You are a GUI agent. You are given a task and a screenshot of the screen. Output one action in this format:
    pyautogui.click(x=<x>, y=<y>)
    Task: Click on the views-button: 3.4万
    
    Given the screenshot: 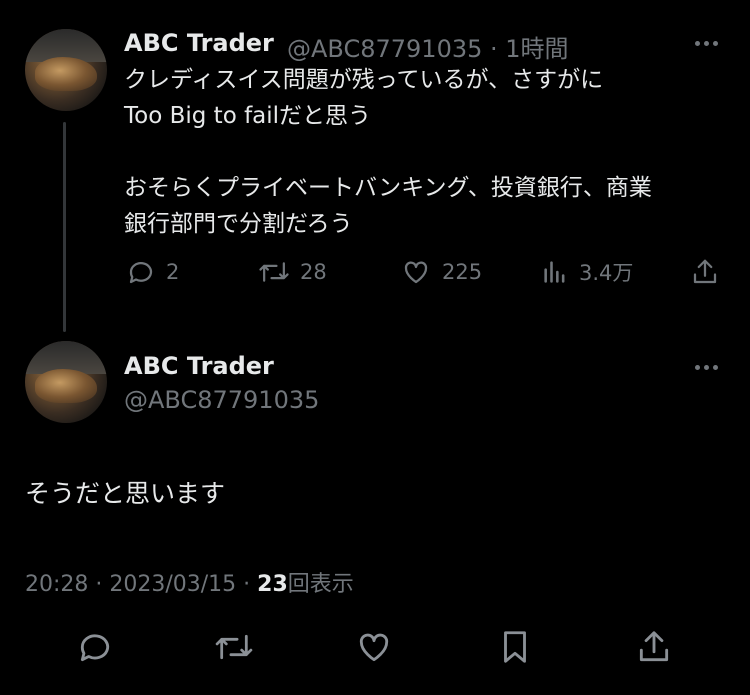 What is the action you would take?
    pyautogui.click(x=587, y=272)
    